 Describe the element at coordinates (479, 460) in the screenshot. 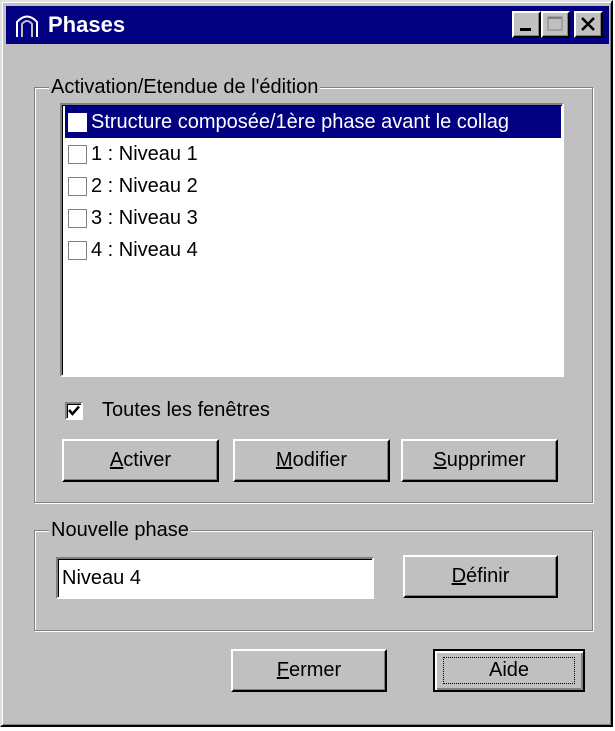

I see `delete-button: Supprimer` at that location.